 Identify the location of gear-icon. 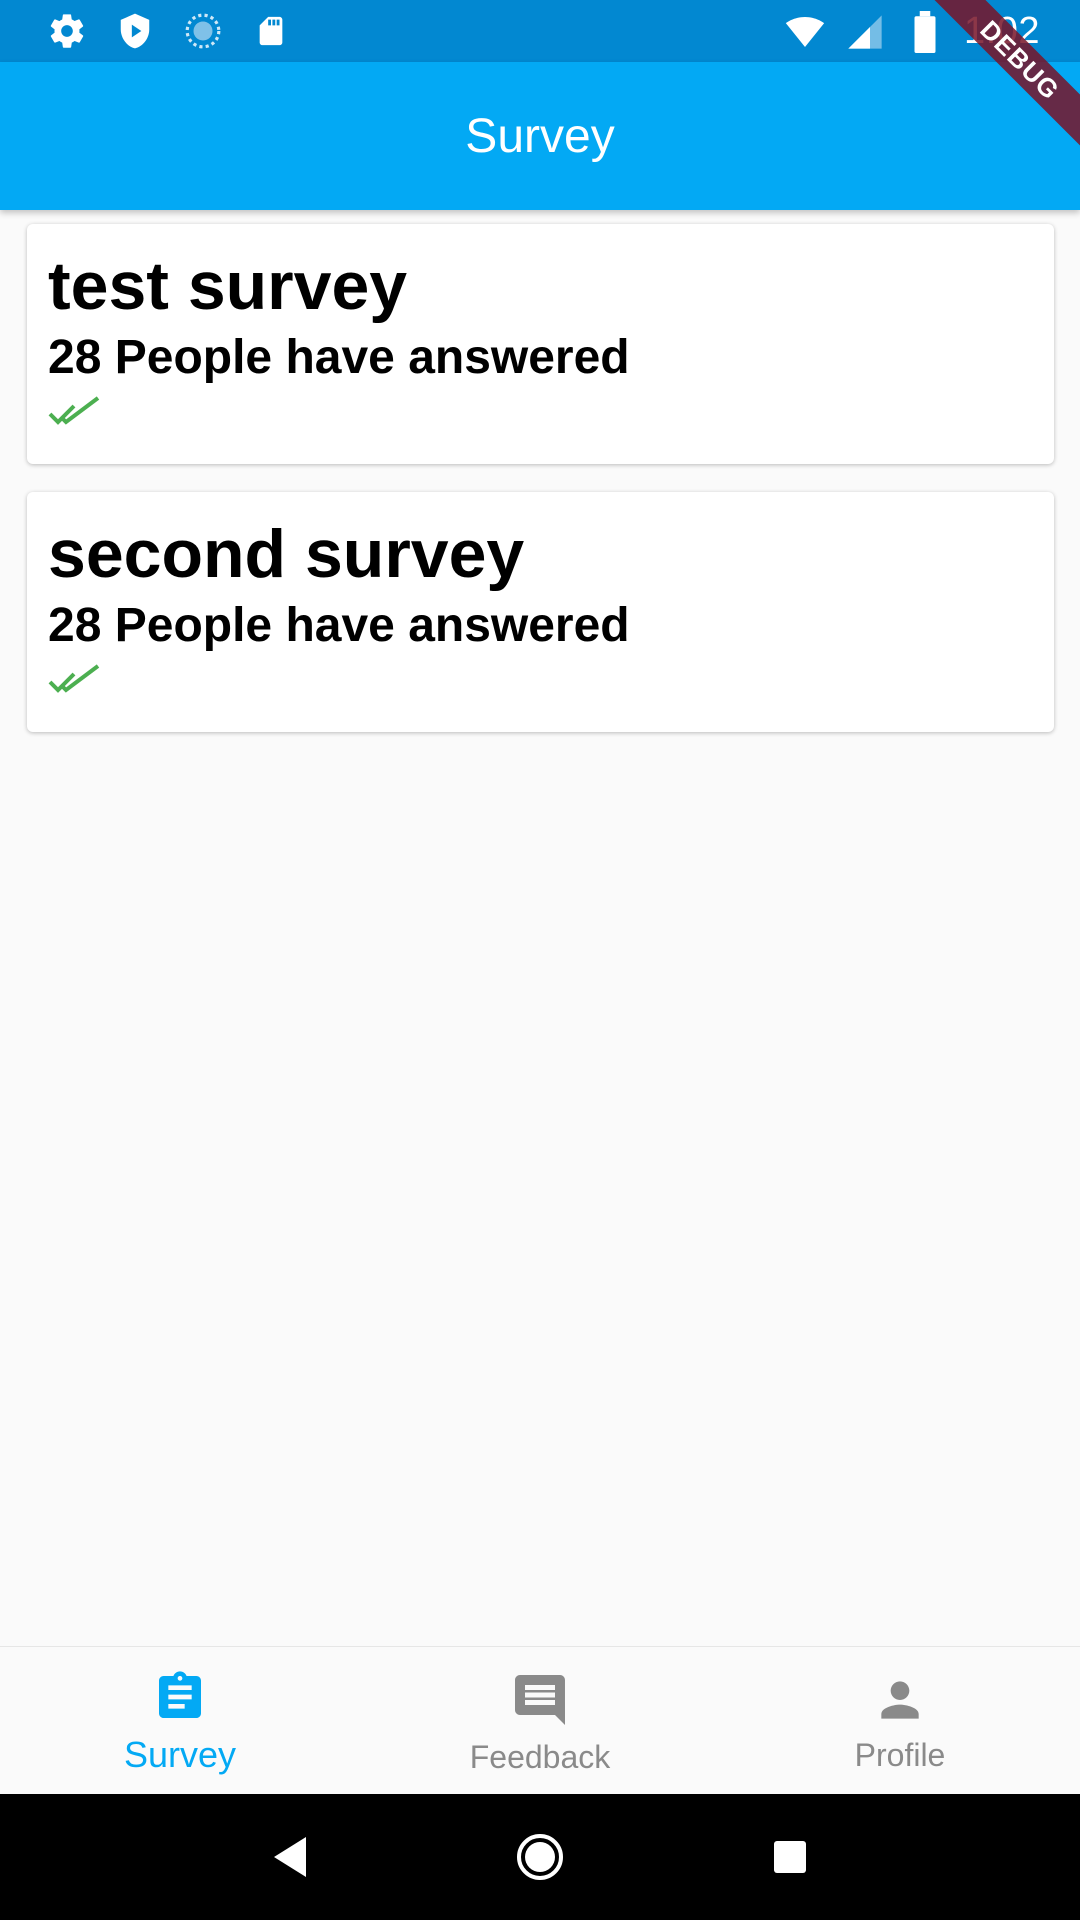
(67, 31).